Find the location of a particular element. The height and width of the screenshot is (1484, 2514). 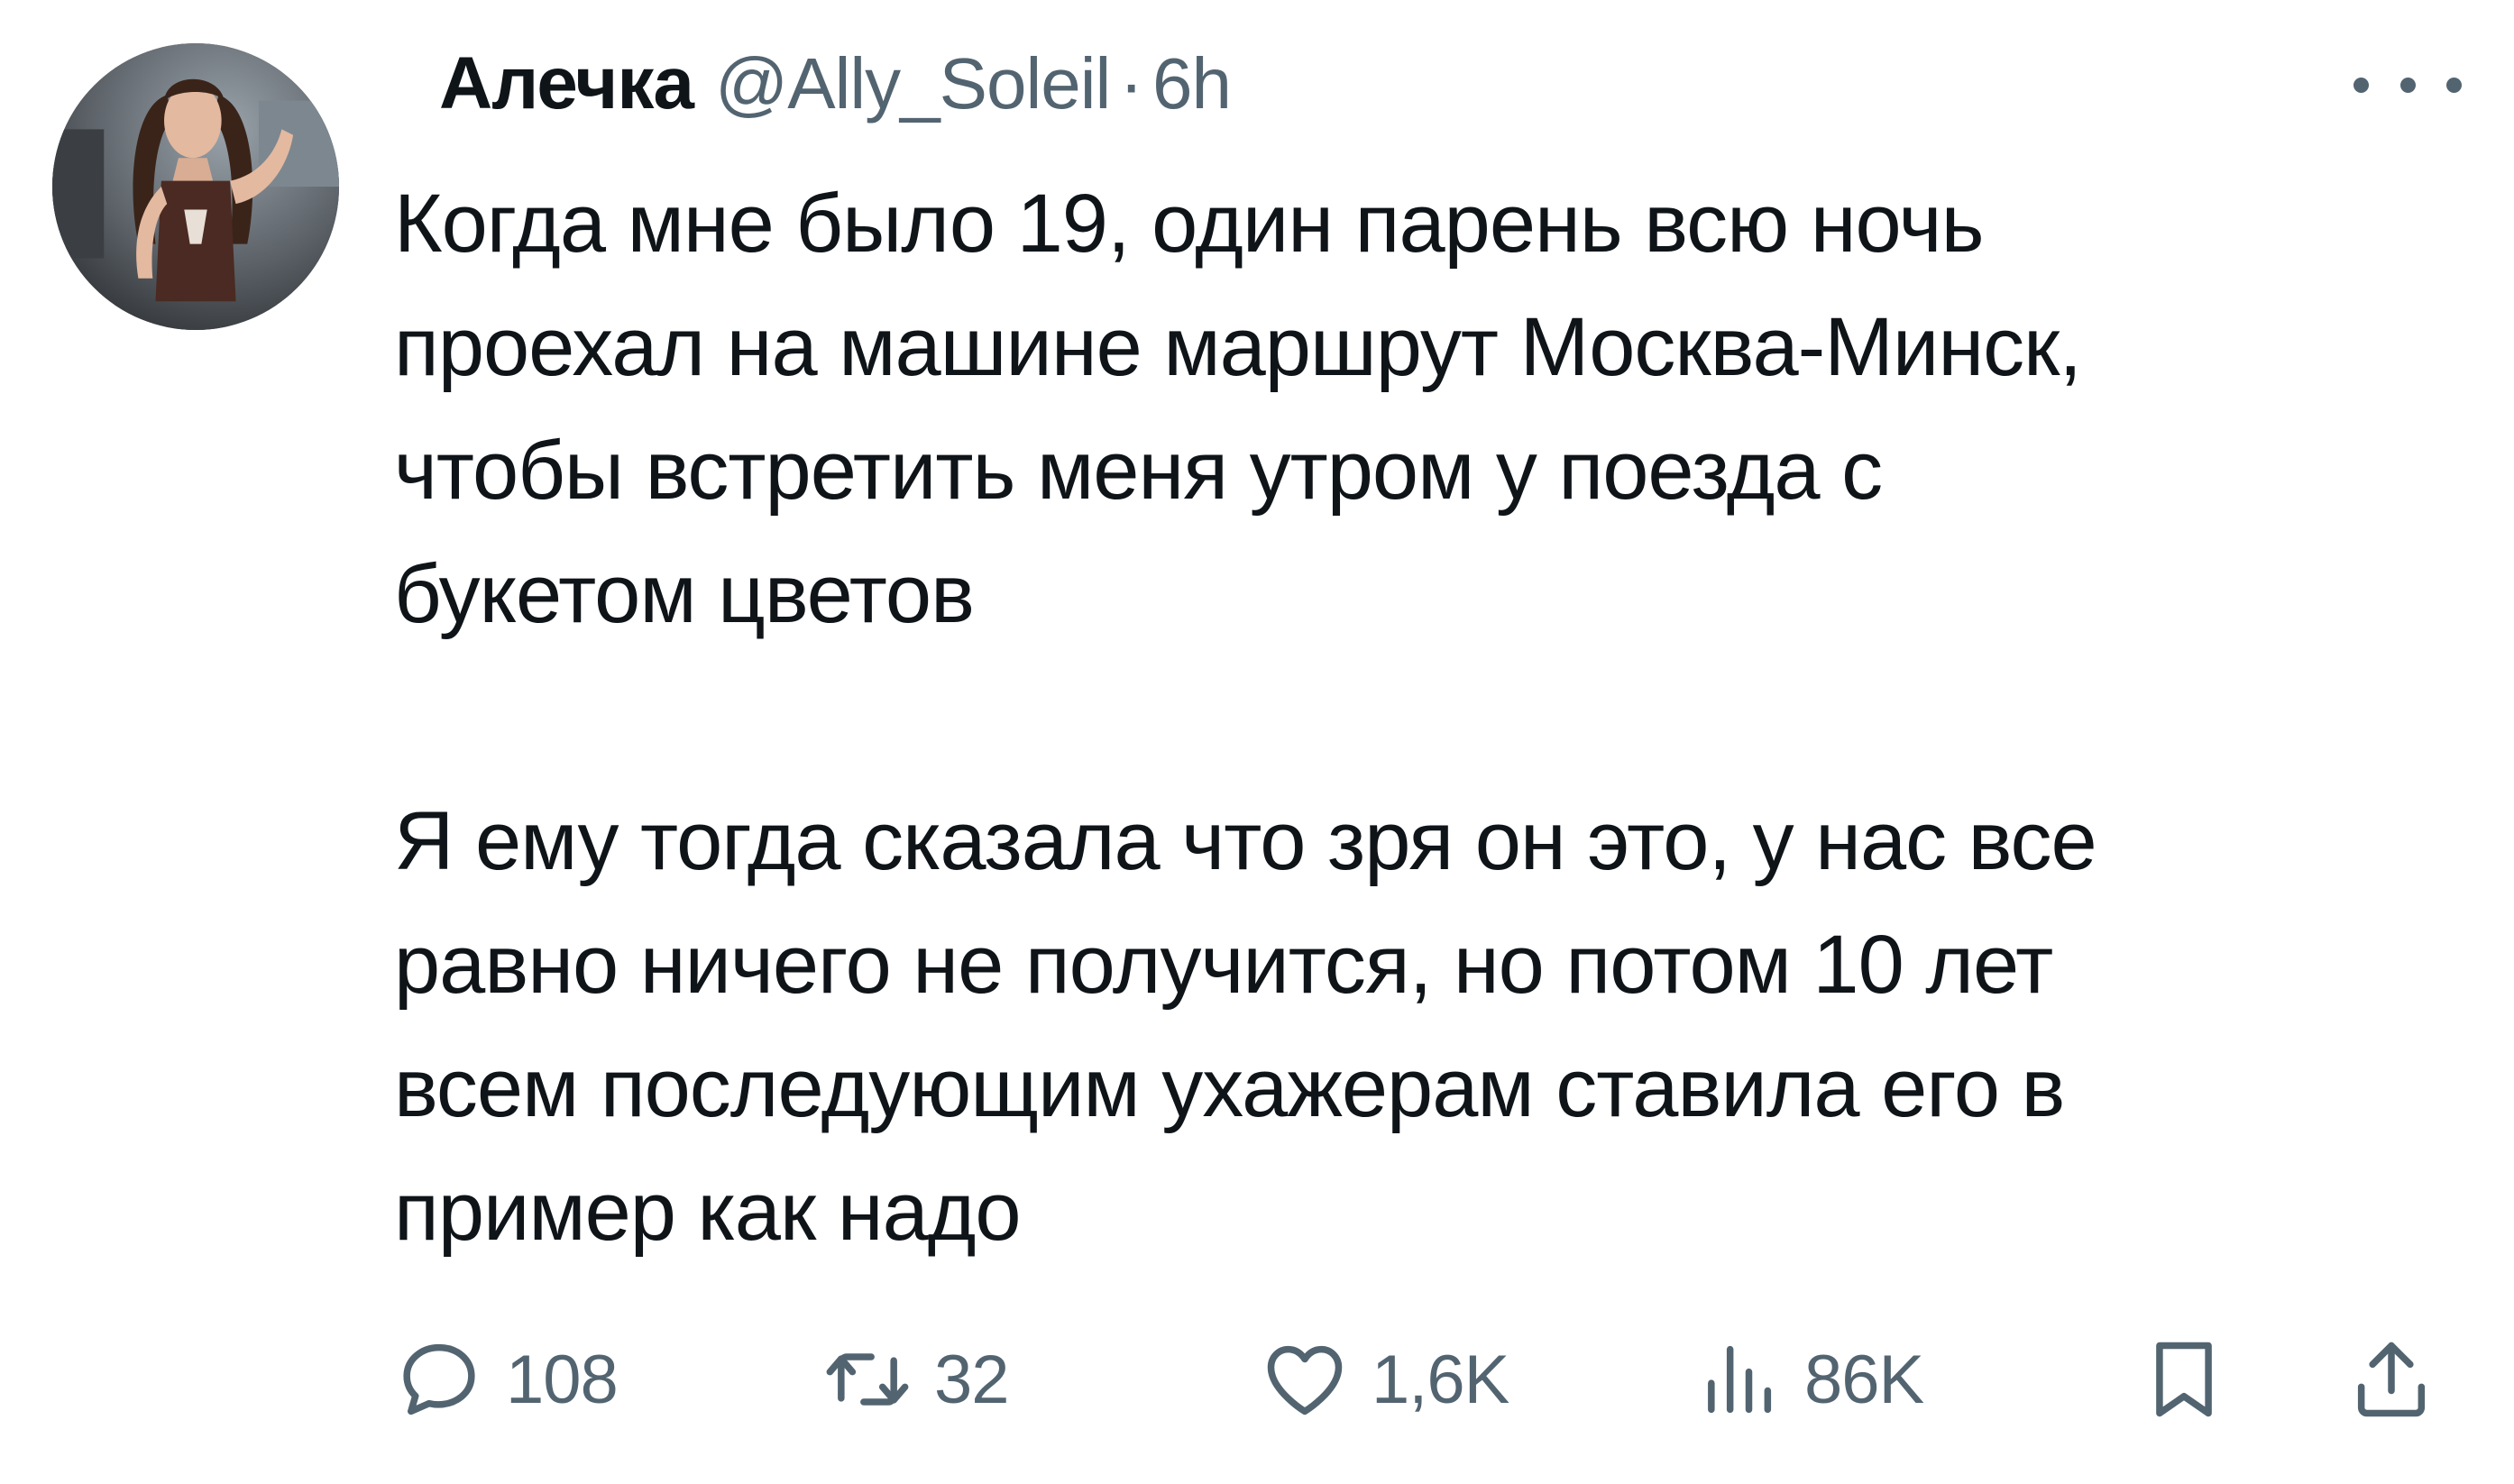

more-options-icon is located at coordinates (2407, 84).